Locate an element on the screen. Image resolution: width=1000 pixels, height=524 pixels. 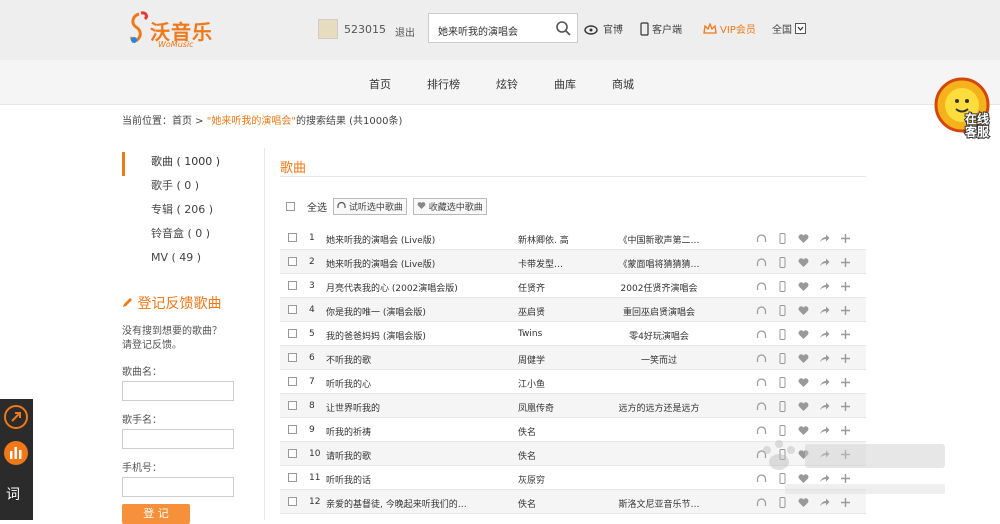
table-row: 5 我的爸爸妈妈 (演唱会版) Twins 零4好玩演唱会 is located at coordinates (573, 334).